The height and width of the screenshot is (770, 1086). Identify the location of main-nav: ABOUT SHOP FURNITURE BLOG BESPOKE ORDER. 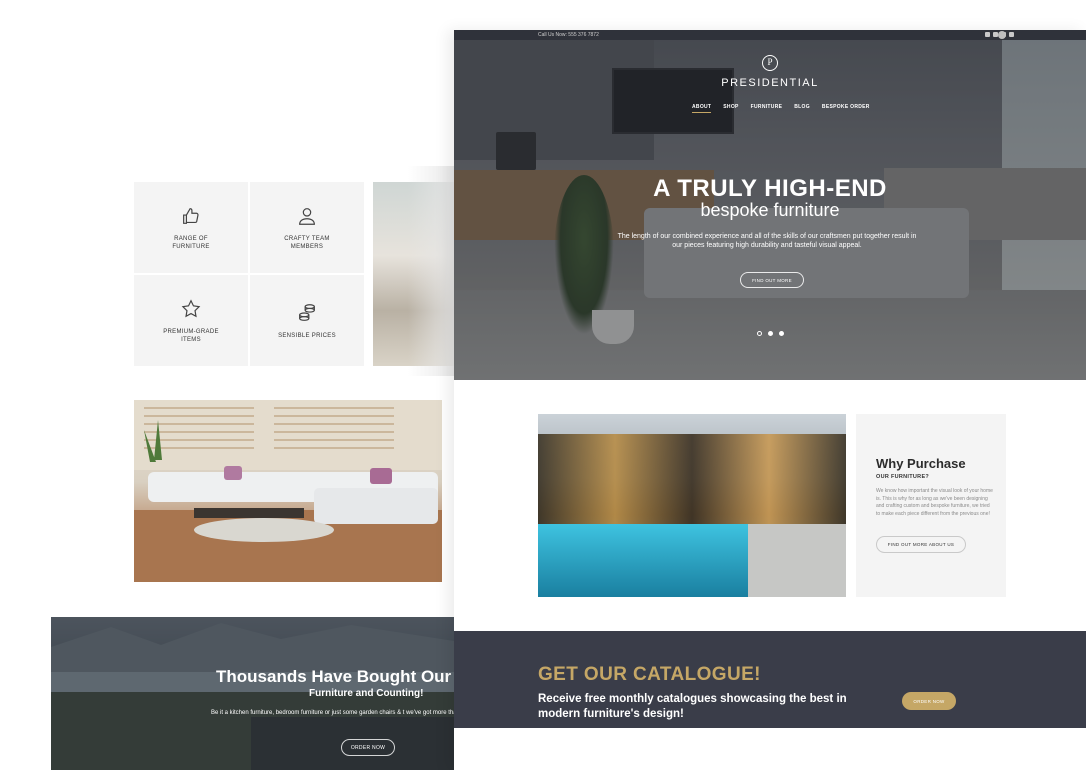
(781, 108).